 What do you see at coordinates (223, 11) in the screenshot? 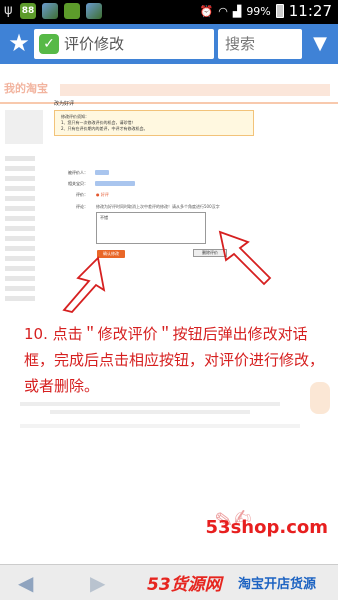
I see `wifi-icon: ◠` at bounding box center [223, 11].